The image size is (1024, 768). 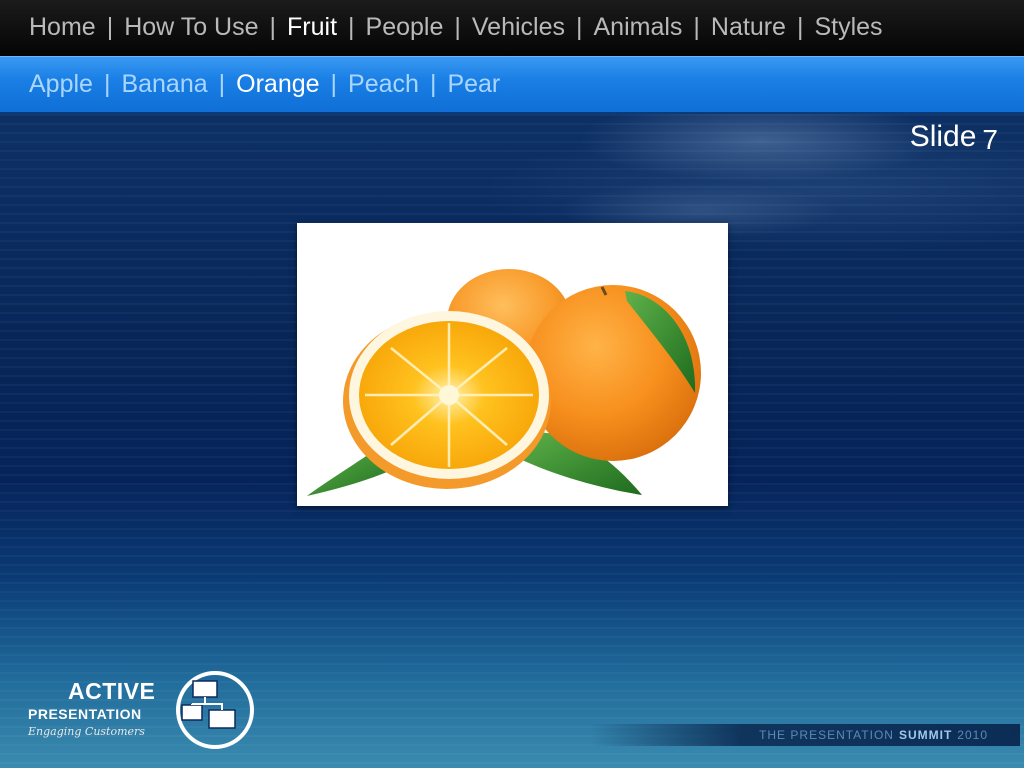 What do you see at coordinates (638, 27) in the screenshot?
I see `top-nav-item-animals: Animals` at bounding box center [638, 27].